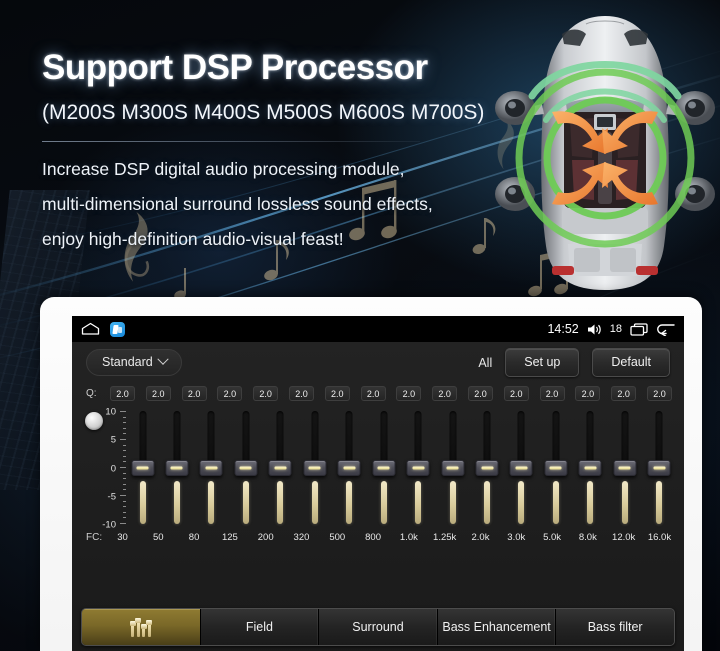 The image size is (720, 651). Describe the element at coordinates (605, 154) in the screenshot. I see `car-audio-illustration` at that location.